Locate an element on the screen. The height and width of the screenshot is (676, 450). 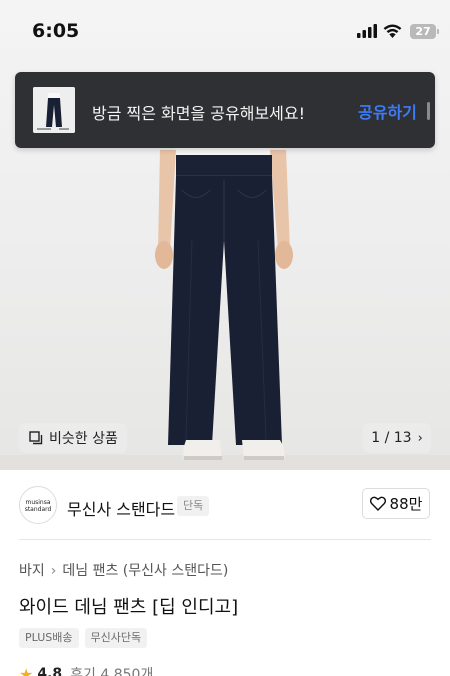
similar-products-label: 비슷한 상품 is located at coordinates (83, 439).